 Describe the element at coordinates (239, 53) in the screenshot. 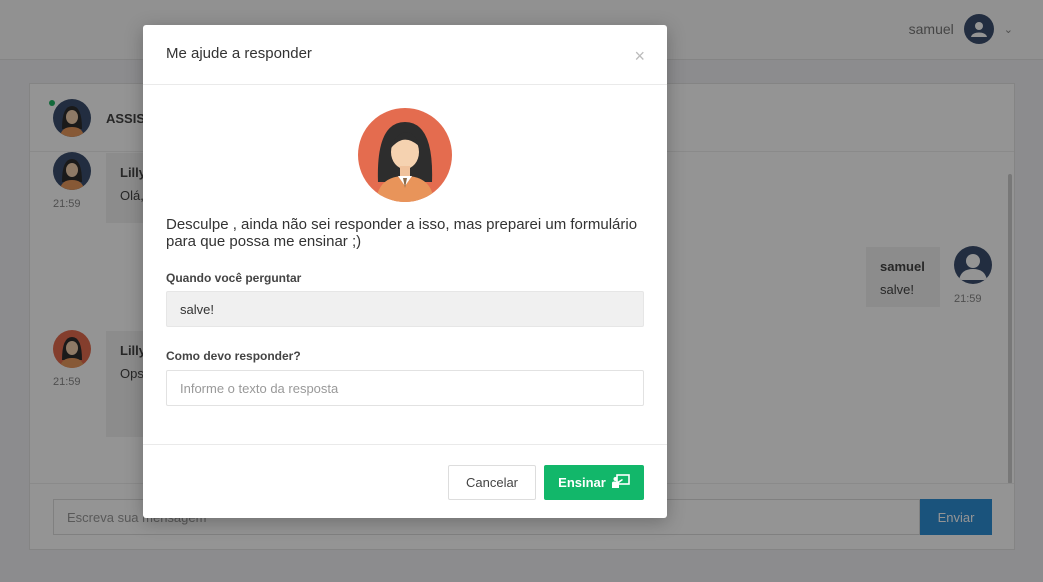

I see `modal-title: Me ajude a responder` at that location.